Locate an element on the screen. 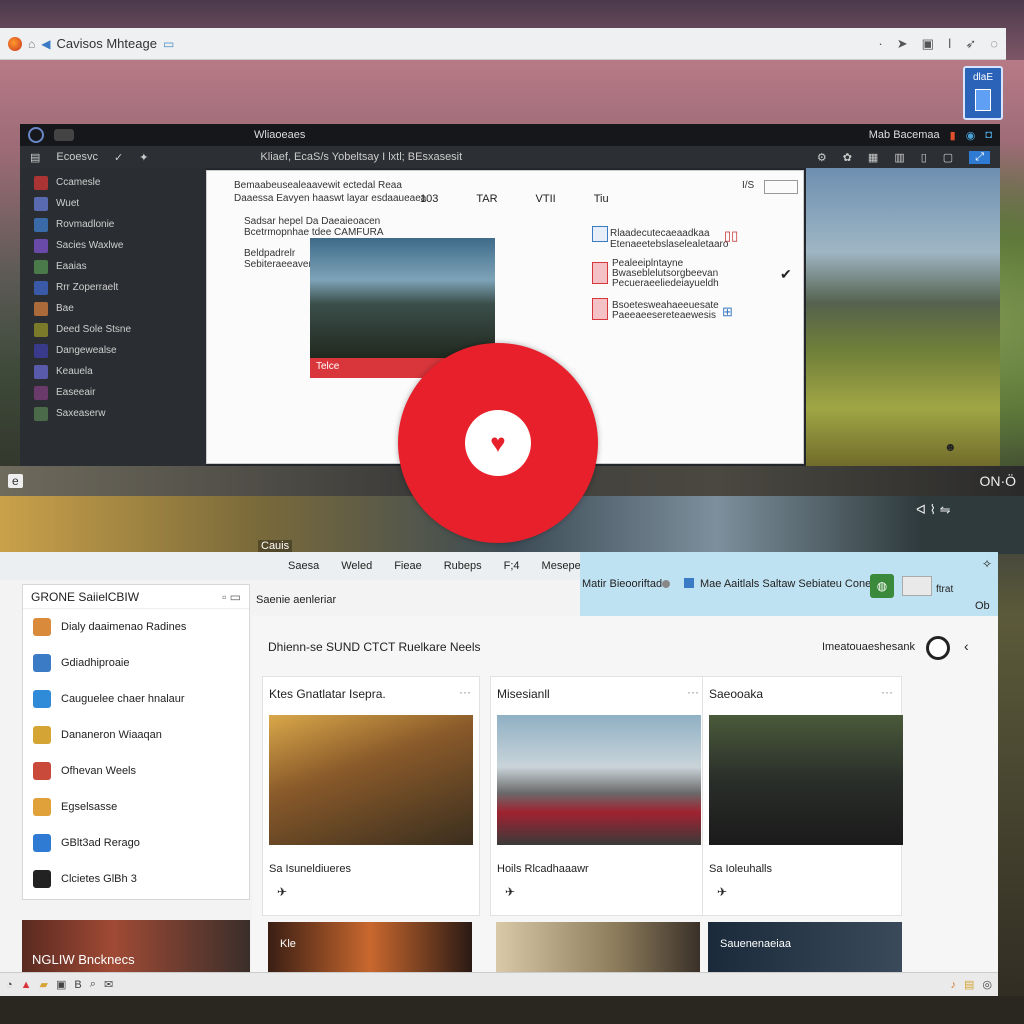  pin-icon: ✧ is located at coordinates (987, 564).